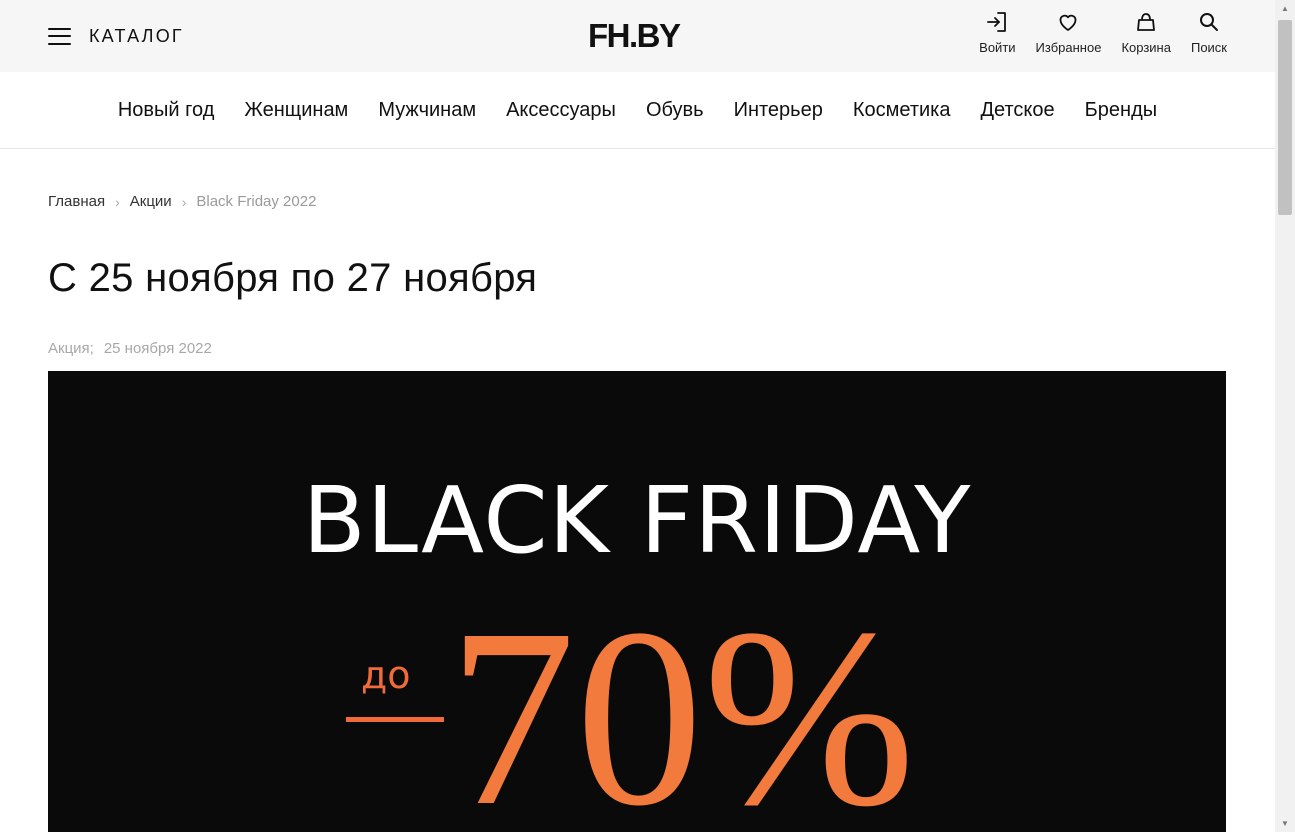 The width and height of the screenshot is (1295, 832). What do you see at coordinates (1285, 117) in the screenshot?
I see `scroll-thumb` at bounding box center [1285, 117].